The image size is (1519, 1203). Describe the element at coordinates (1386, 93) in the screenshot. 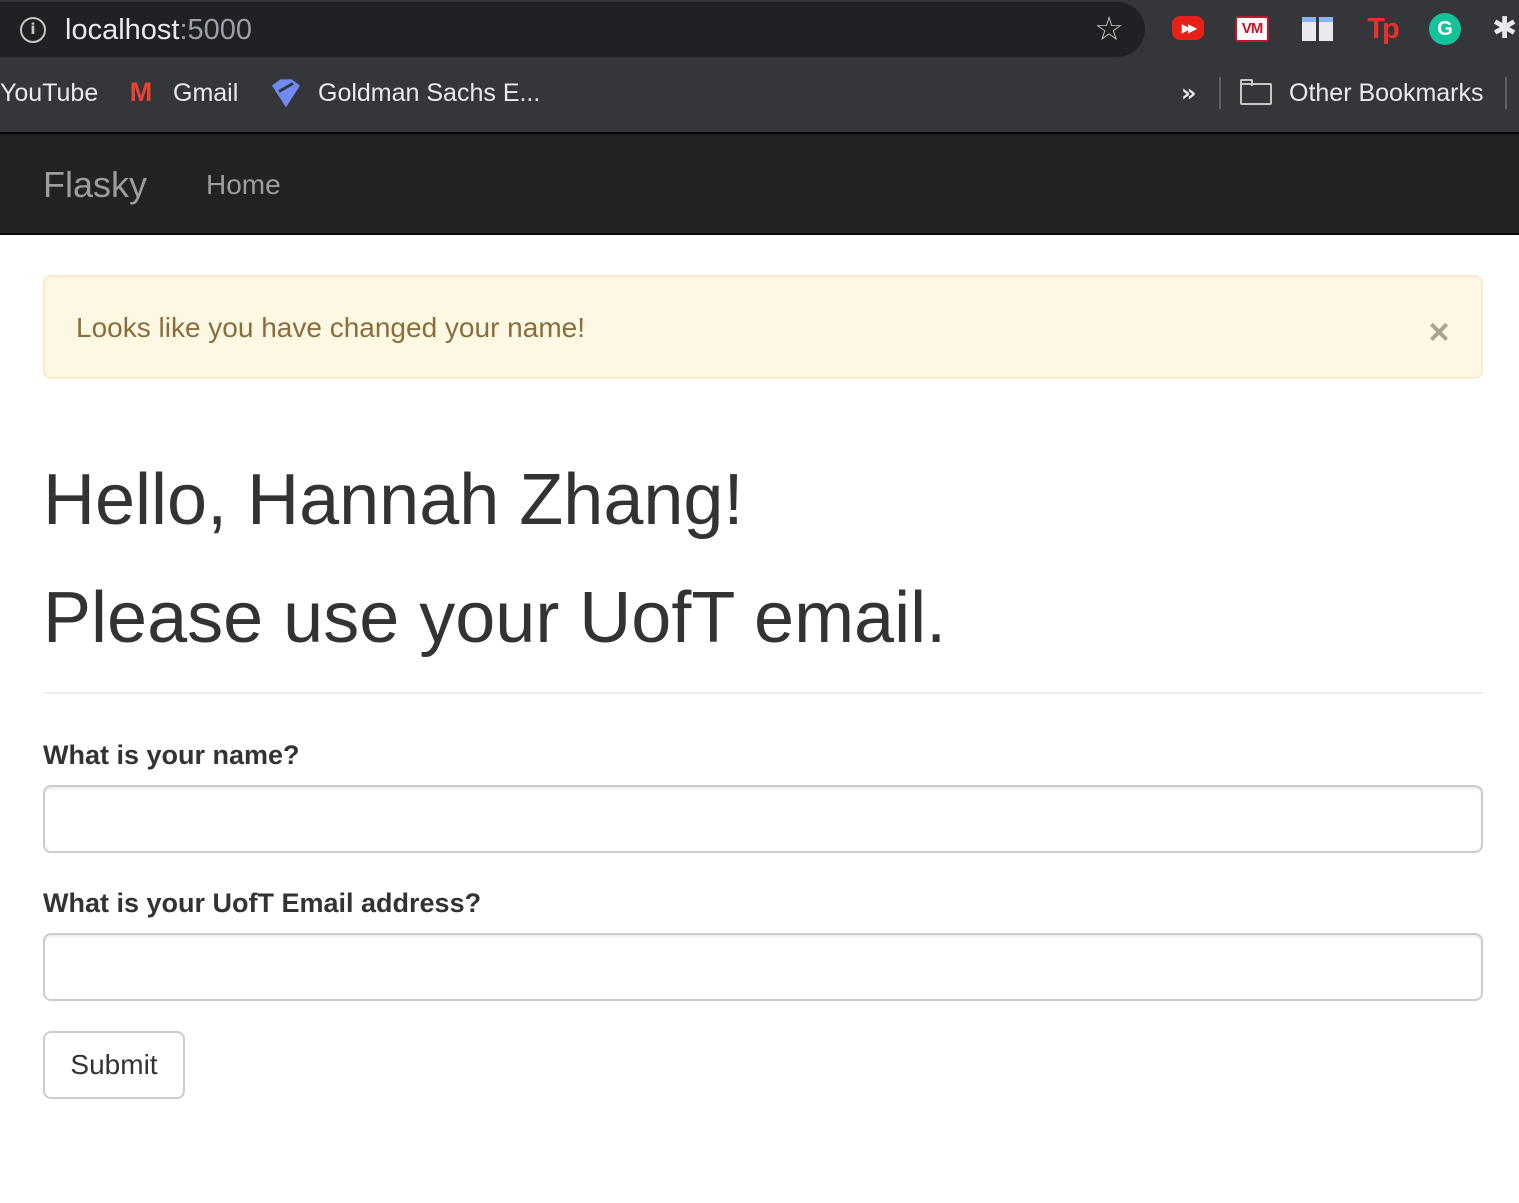

I see `other-bookmarks-label: Other Bookmarks` at that location.